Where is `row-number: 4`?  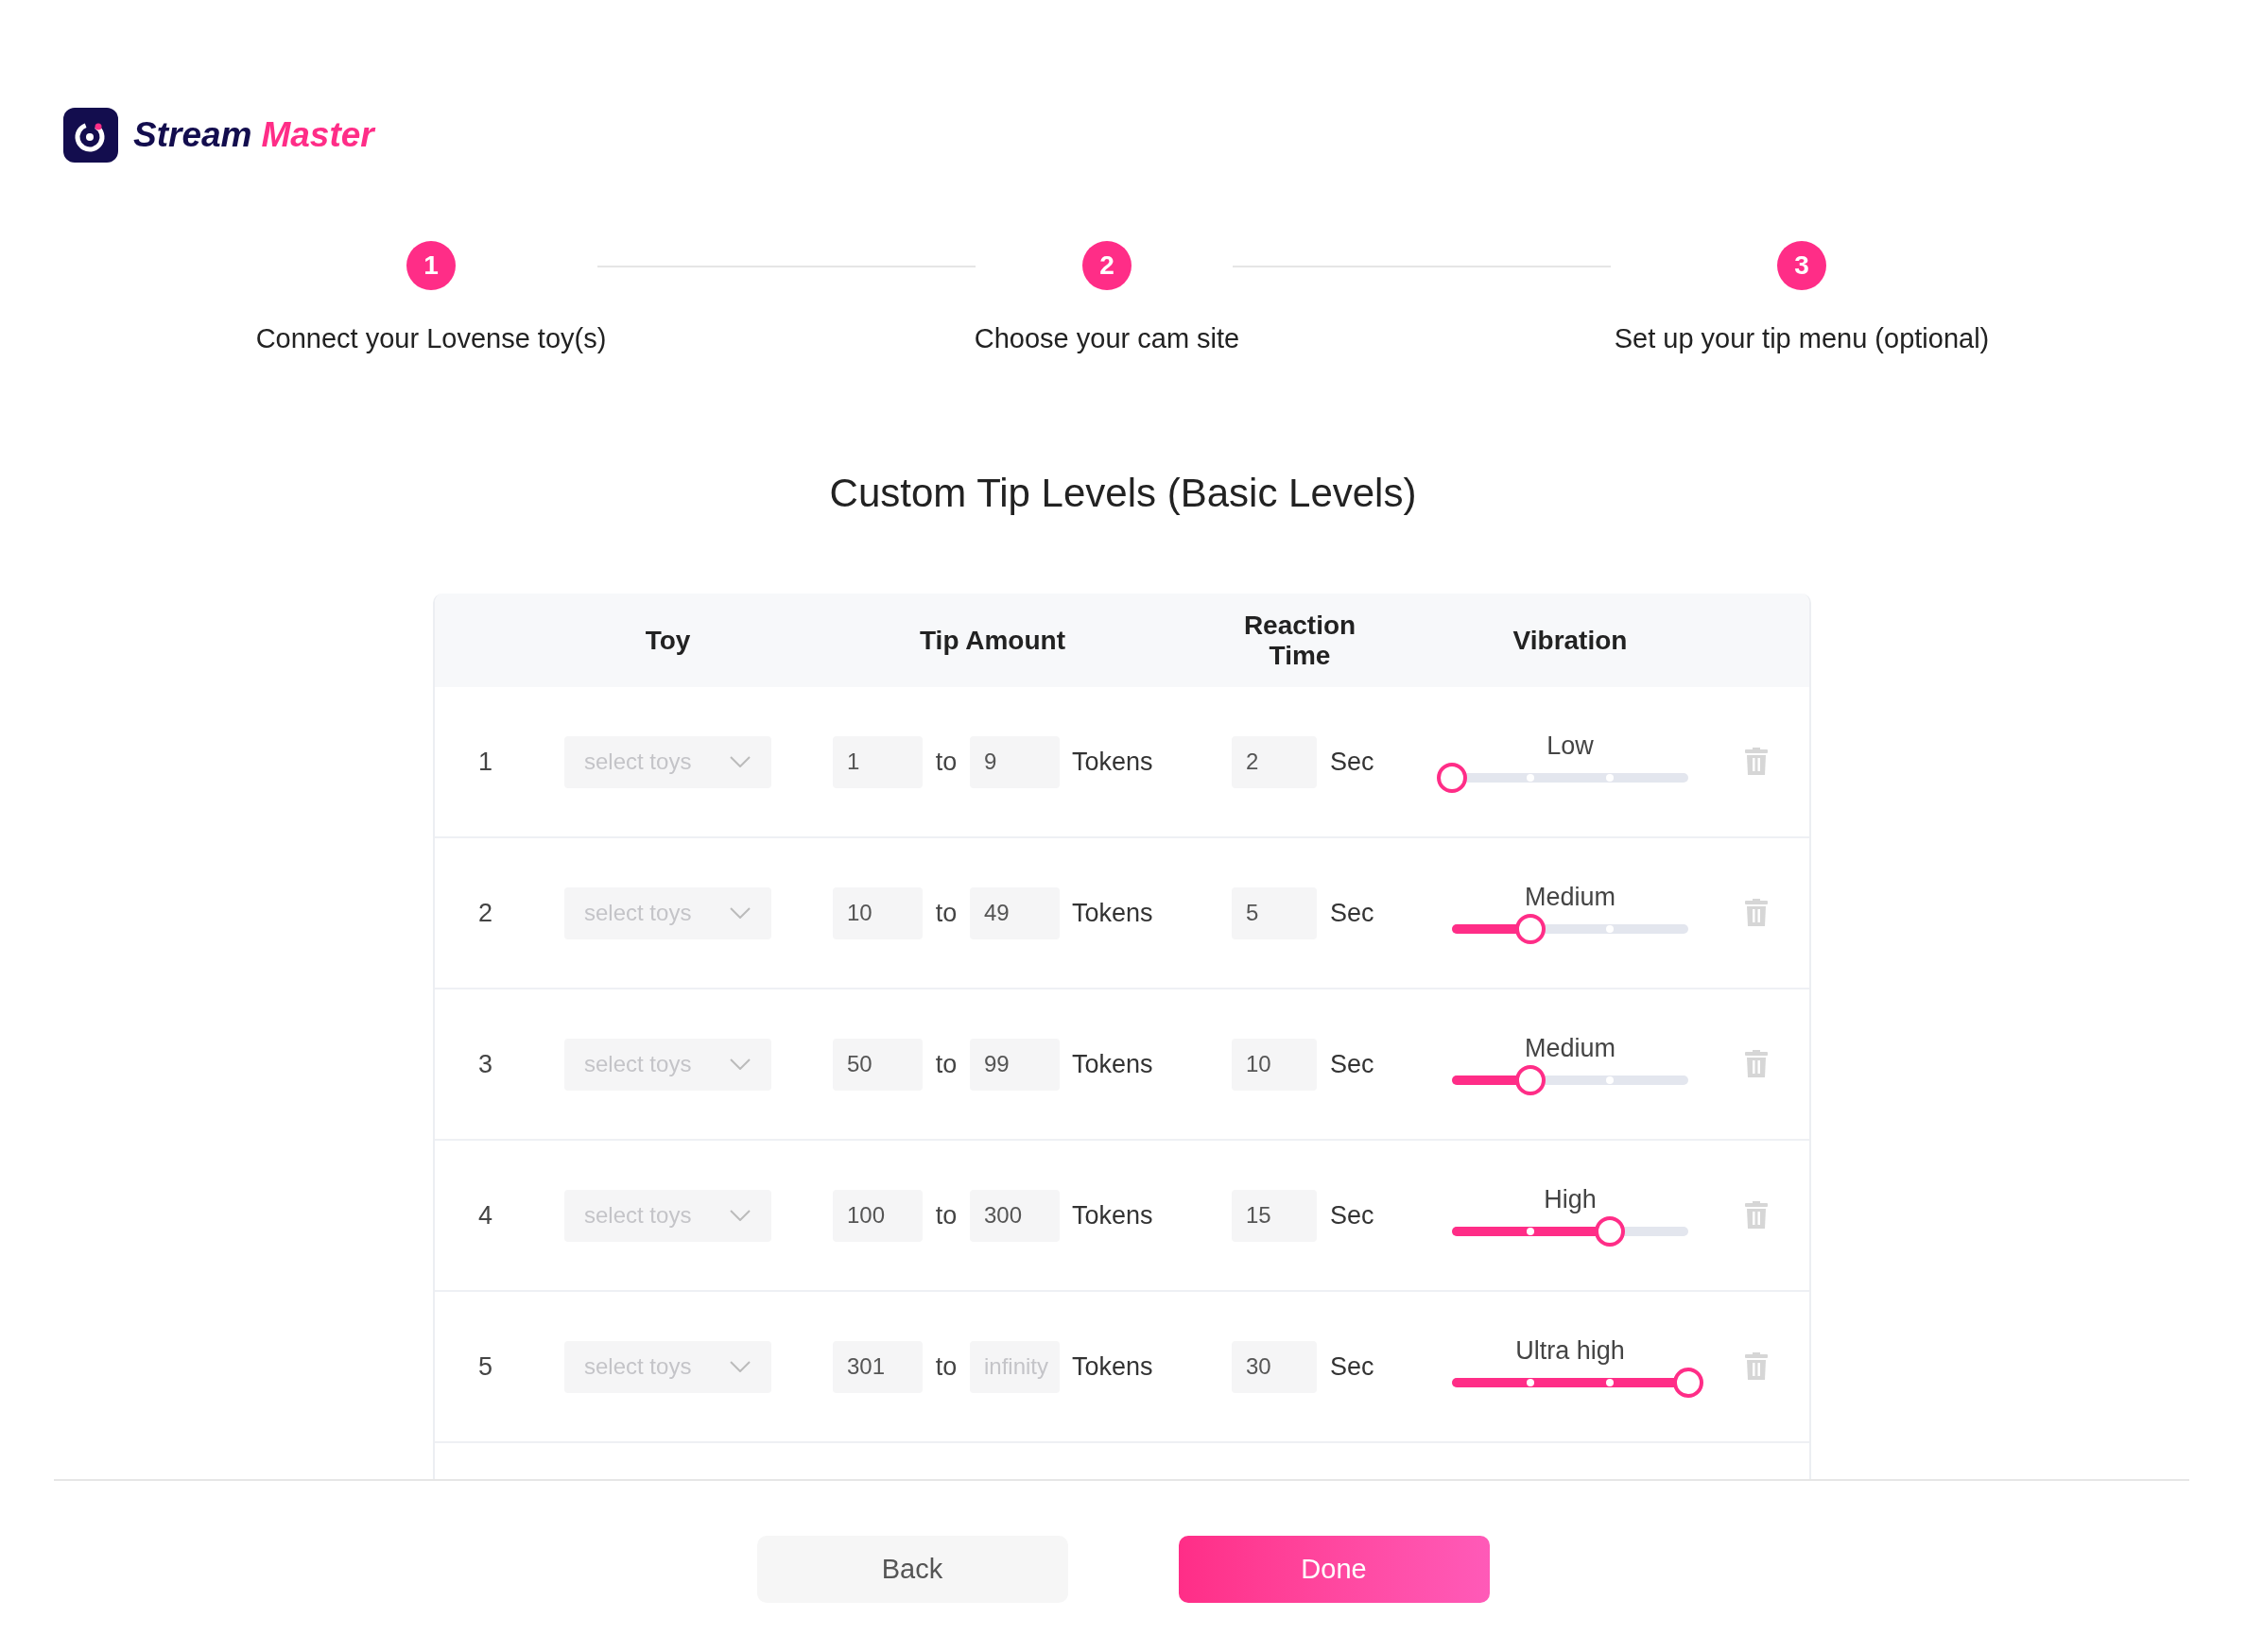
row-number: 4 is located at coordinates (485, 1215).